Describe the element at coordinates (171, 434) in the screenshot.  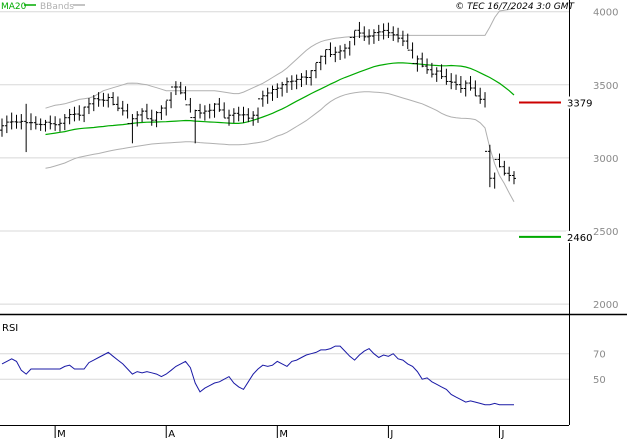
I see `x-tick-label: A` at that location.